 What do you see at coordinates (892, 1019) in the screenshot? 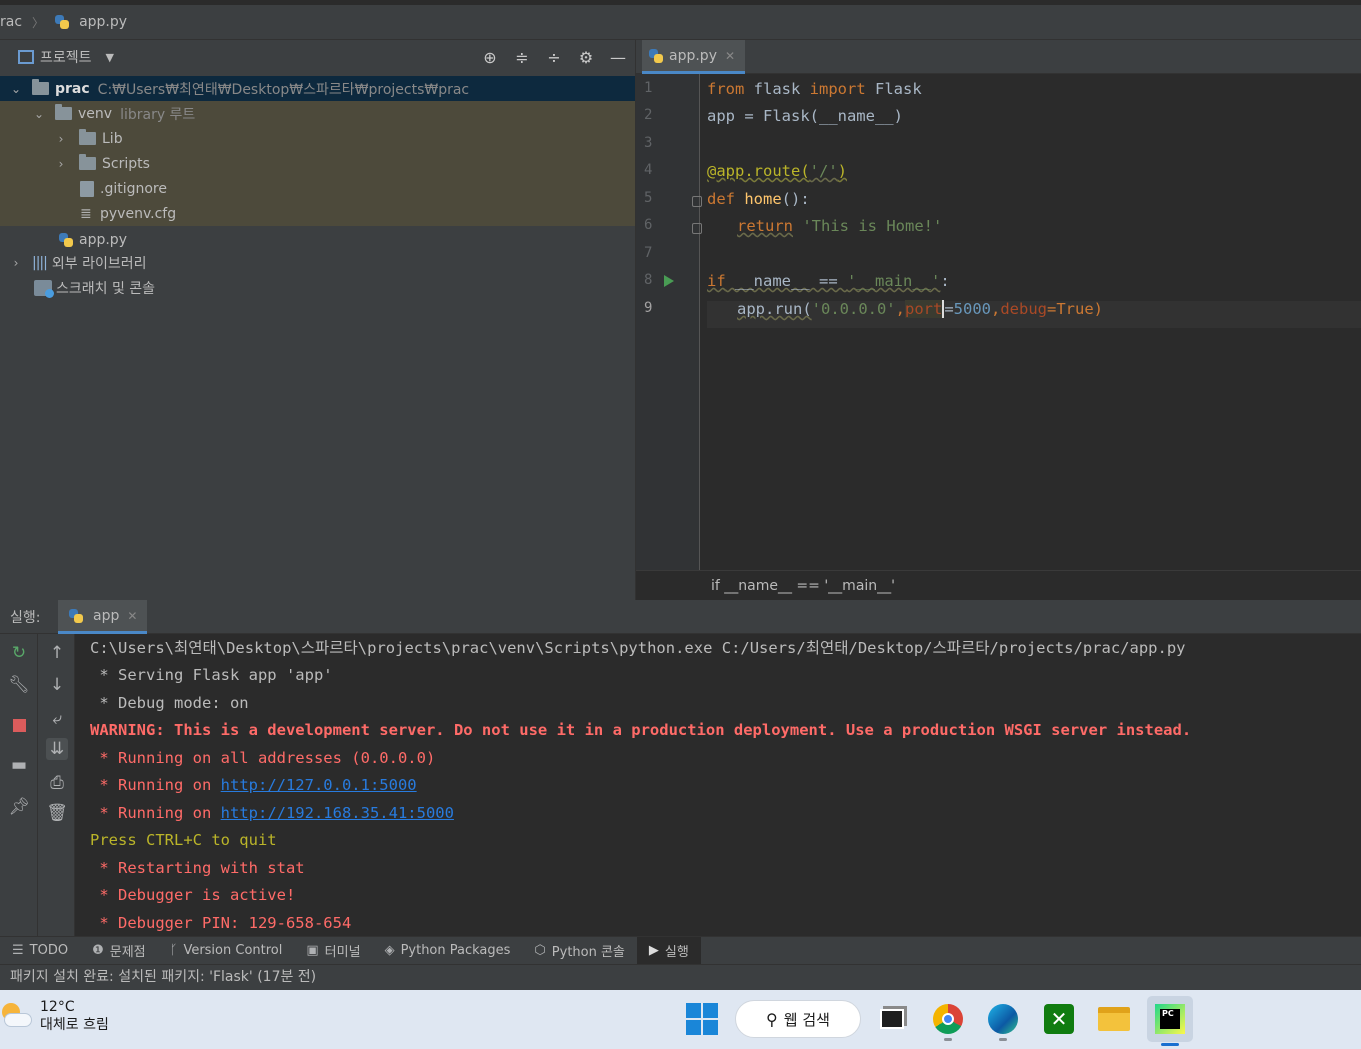
I see `task-view-icon` at bounding box center [892, 1019].